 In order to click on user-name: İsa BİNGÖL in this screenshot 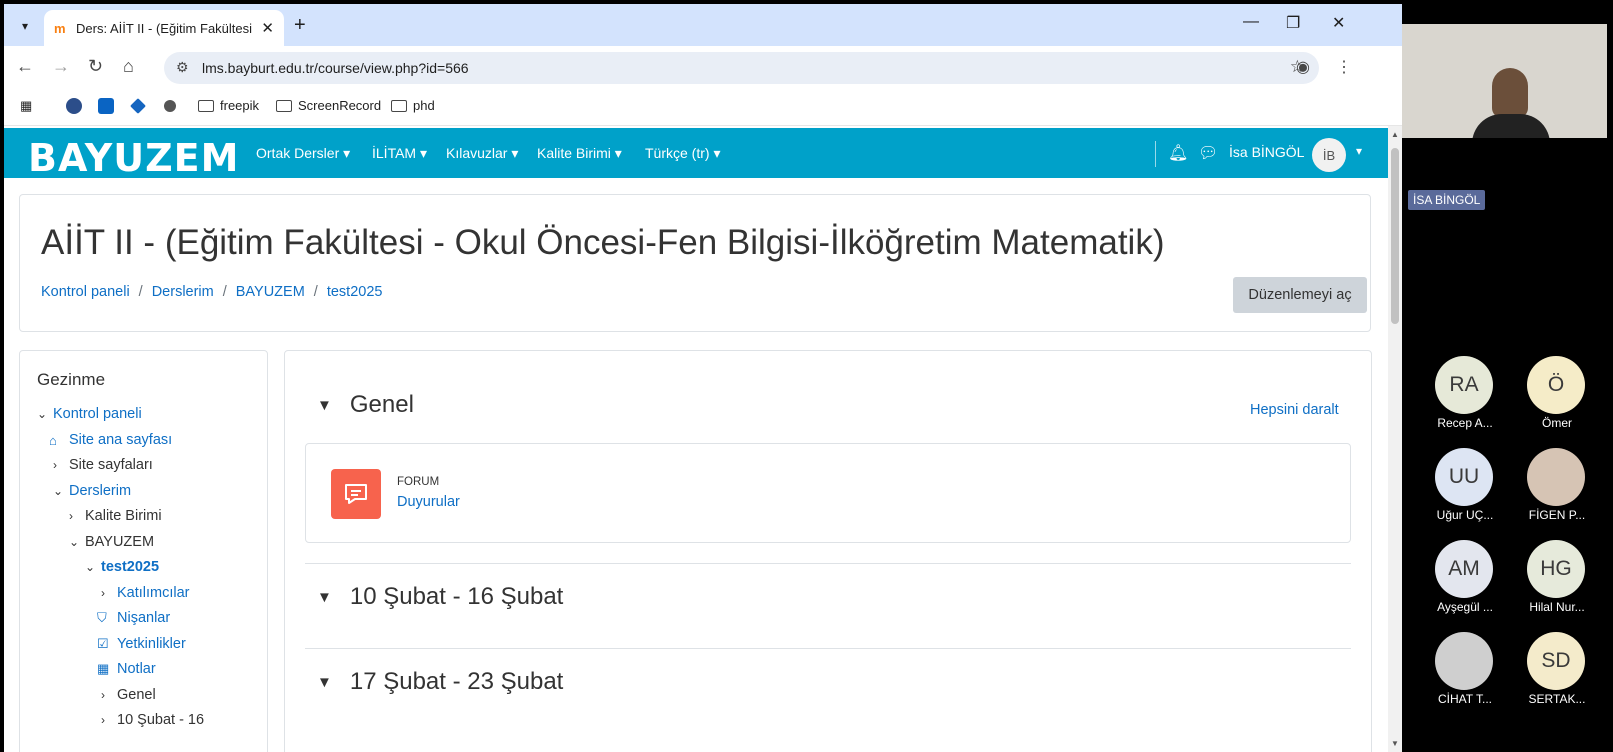, I will do `click(1266, 152)`.